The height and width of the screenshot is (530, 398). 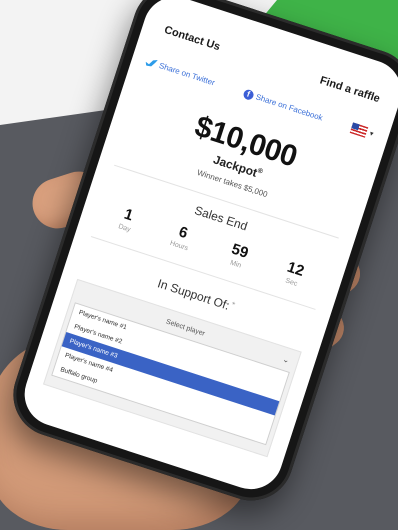 What do you see at coordinates (186, 74) in the screenshot?
I see `share-twitter-label: Share on Twitter` at bounding box center [186, 74].